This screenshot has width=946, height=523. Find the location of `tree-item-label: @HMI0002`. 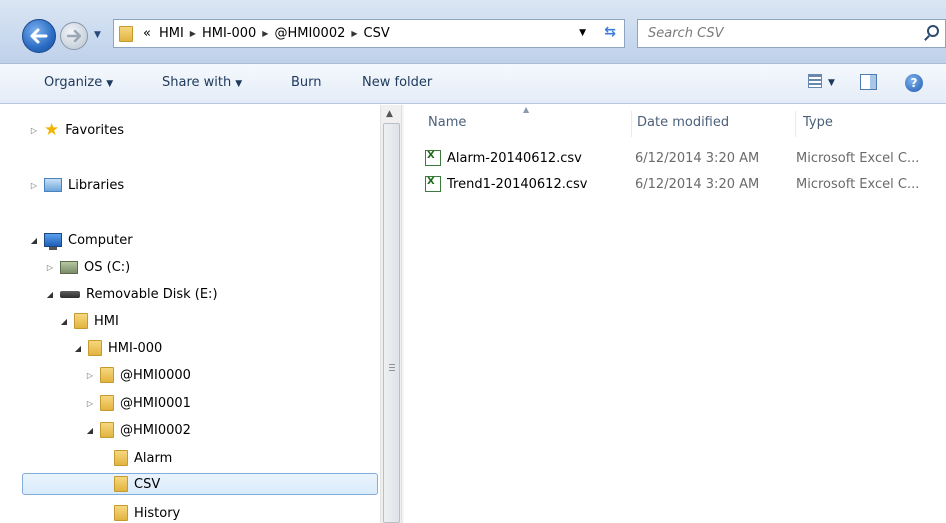

tree-item-label: @HMI0002 is located at coordinates (155, 430).